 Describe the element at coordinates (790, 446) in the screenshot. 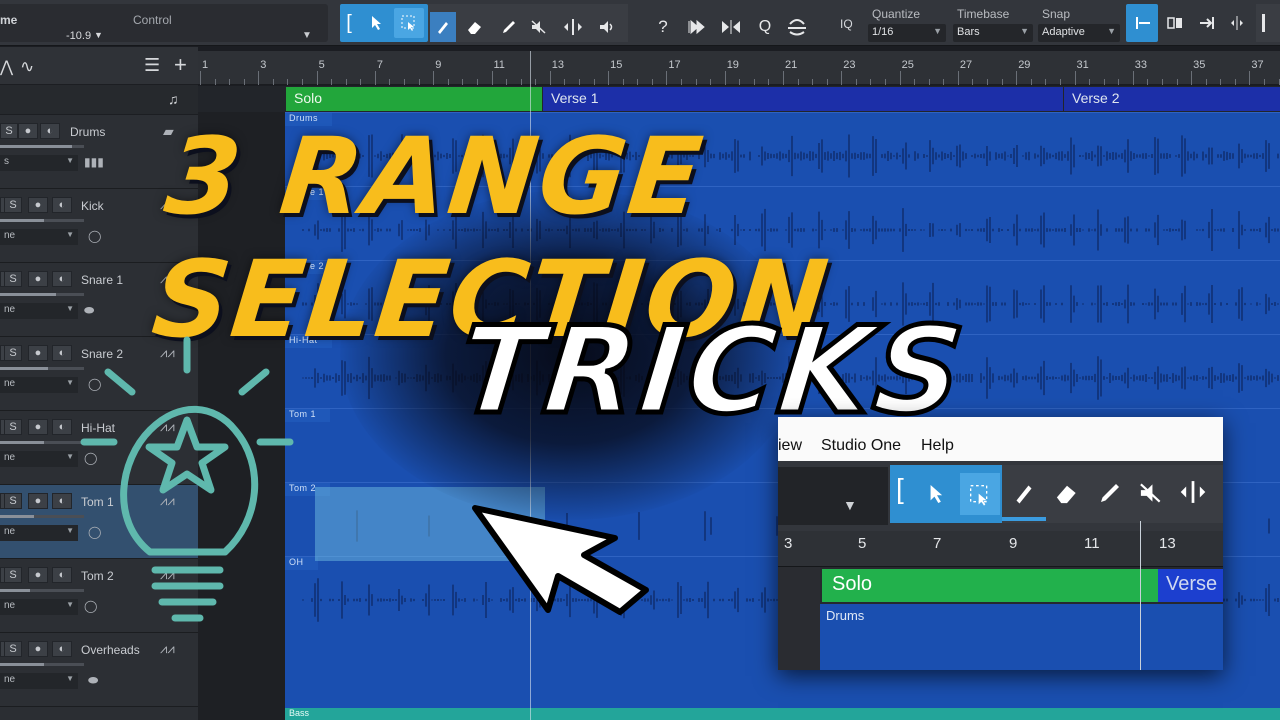

I see `menu-view: iew` at that location.